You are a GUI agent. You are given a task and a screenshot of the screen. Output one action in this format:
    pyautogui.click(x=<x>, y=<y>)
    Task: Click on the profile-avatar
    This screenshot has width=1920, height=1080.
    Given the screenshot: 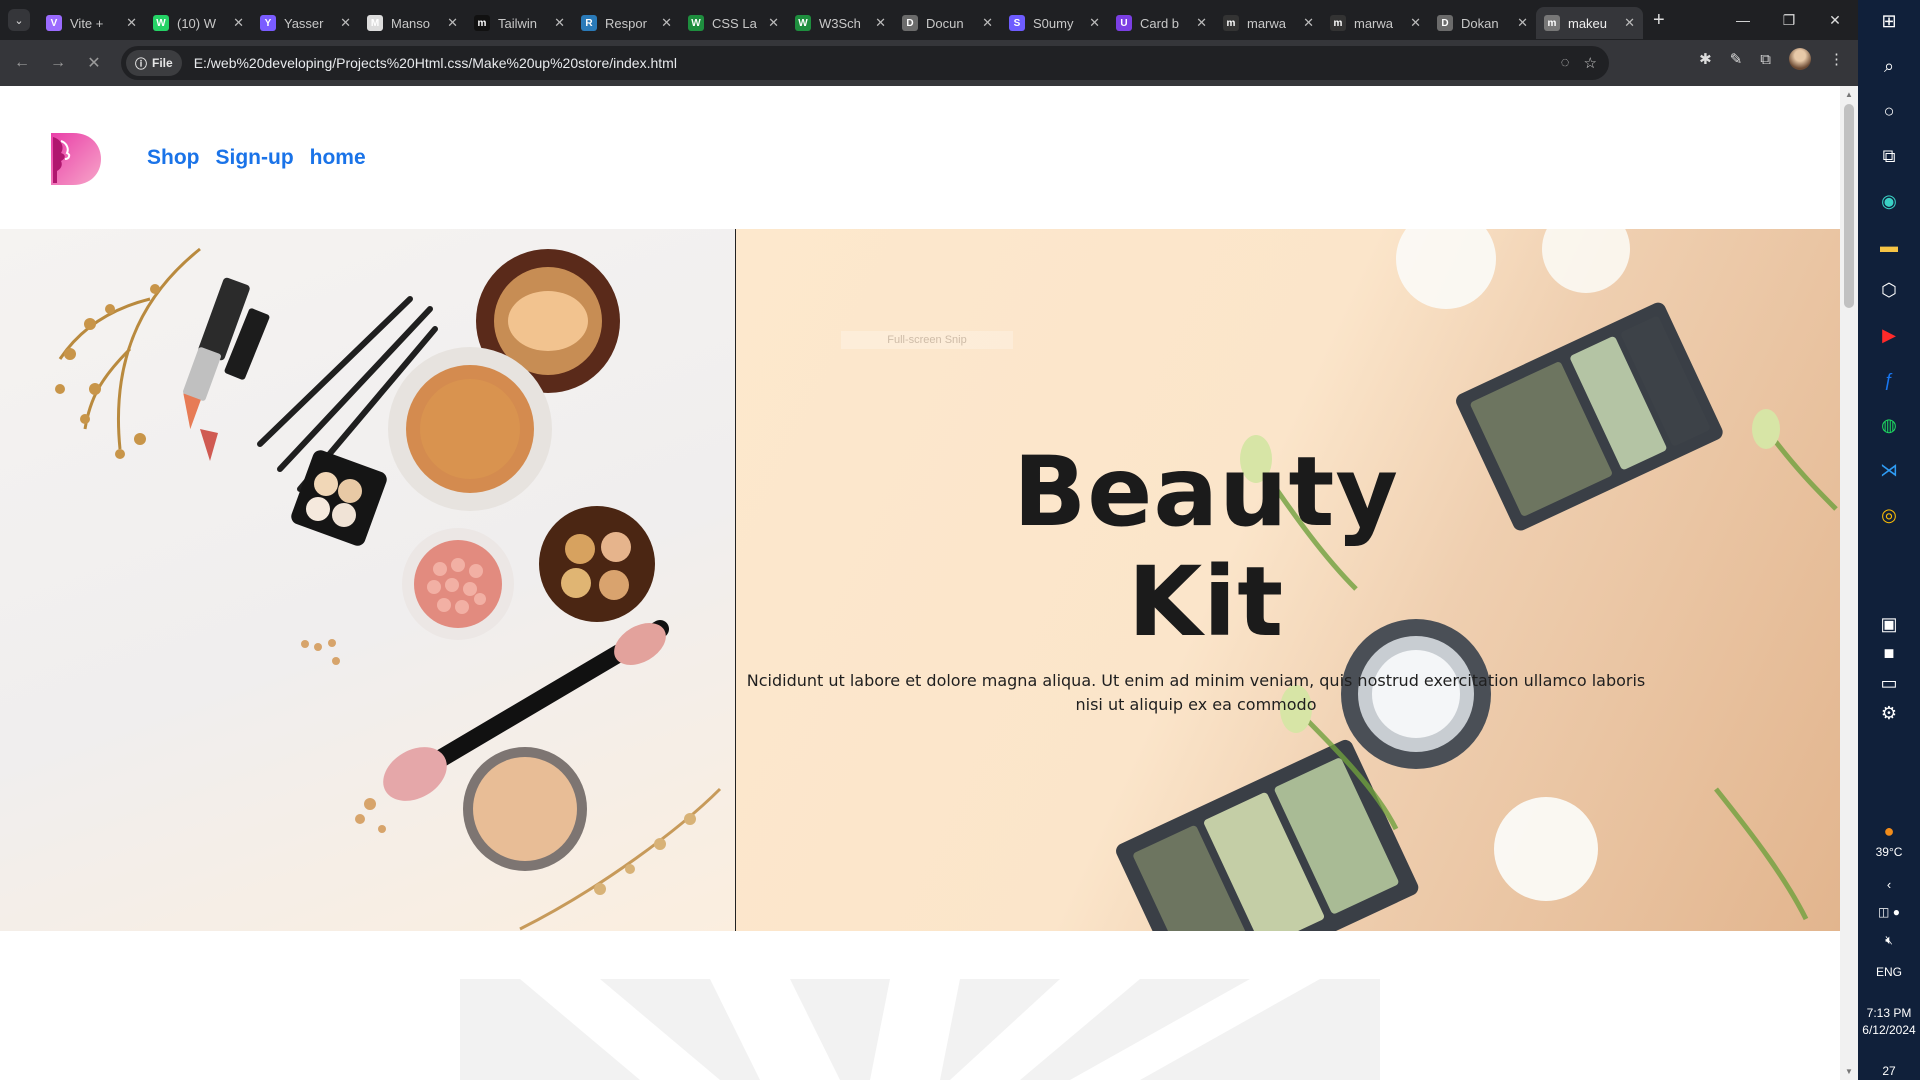 What is the action you would take?
    pyautogui.click(x=1800, y=59)
    